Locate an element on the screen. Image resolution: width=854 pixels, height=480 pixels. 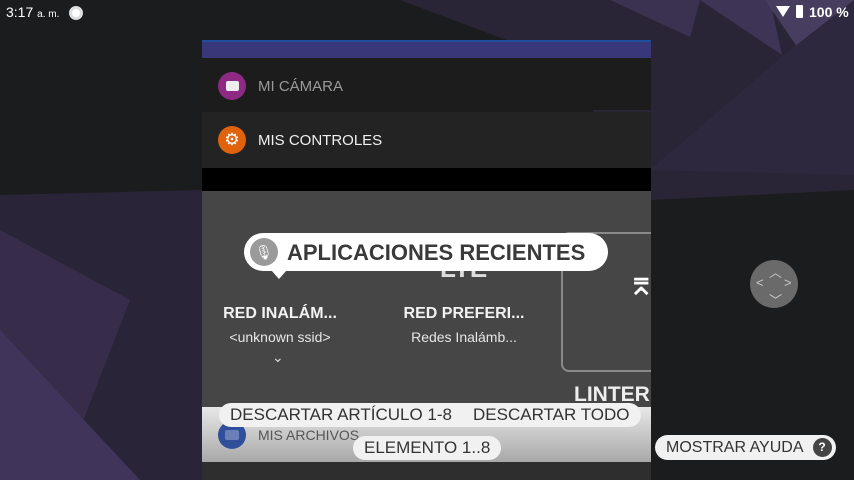
app-label: MIS ARCHIVOS is located at coordinates (309, 435).